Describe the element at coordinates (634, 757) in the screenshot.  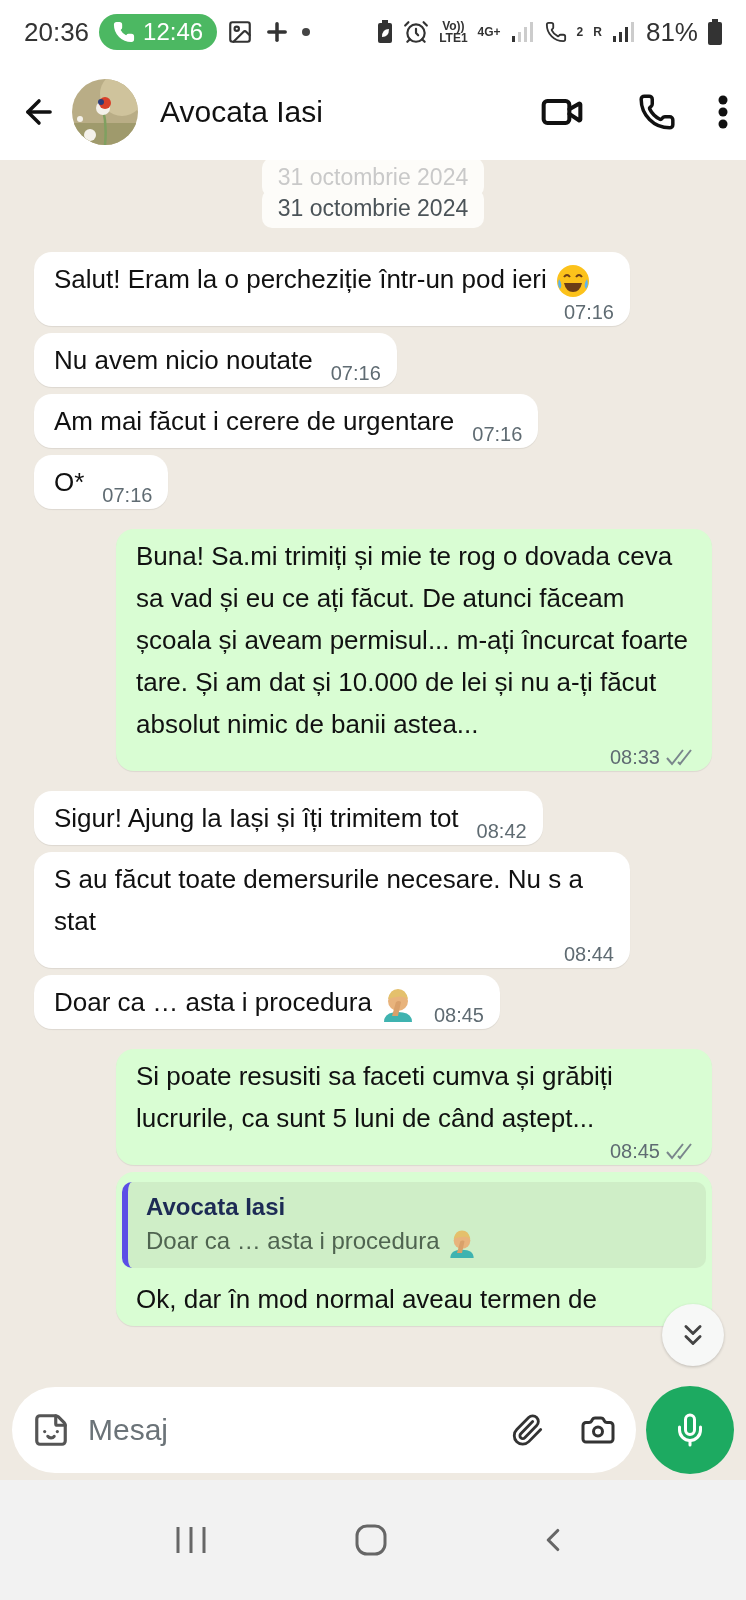
I see `message-time: 08:33` at that location.